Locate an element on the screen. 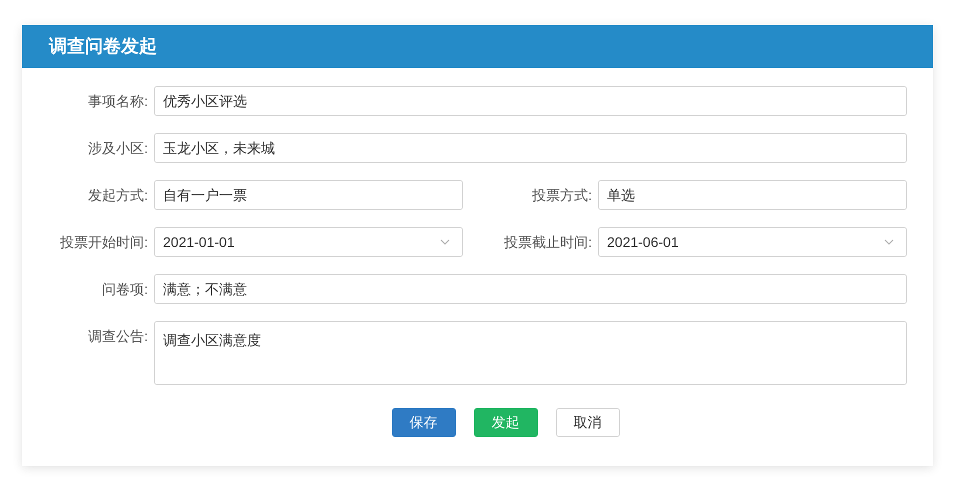  date-select: 2021-01-01 is located at coordinates (308, 242).